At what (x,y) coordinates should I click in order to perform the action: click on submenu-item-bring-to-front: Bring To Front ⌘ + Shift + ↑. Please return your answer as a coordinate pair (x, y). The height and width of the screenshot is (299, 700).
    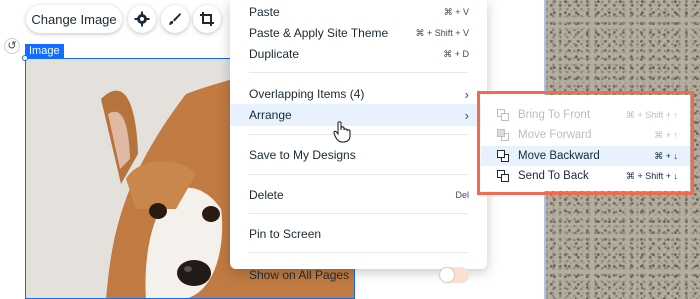
    Looking at the image, I should click on (585, 115).